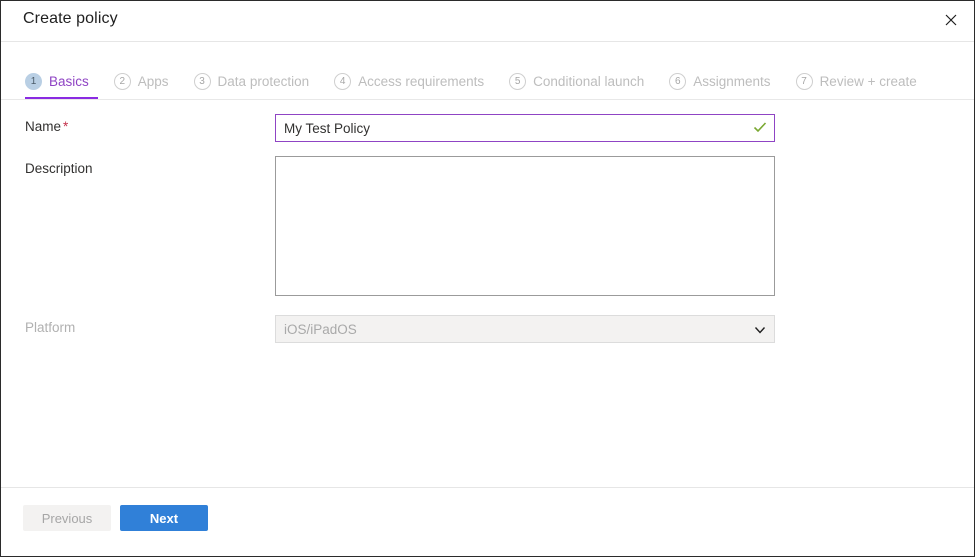 Image resolution: width=975 pixels, height=557 pixels. I want to click on tab-basics: 1 Basics, so click(61, 82).